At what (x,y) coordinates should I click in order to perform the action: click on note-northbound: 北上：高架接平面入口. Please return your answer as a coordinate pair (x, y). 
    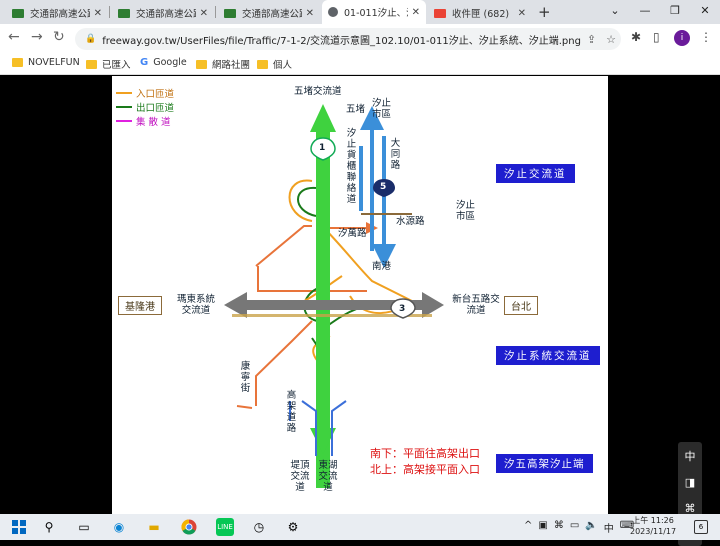
    Looking at the image, I should click on (425, 469).